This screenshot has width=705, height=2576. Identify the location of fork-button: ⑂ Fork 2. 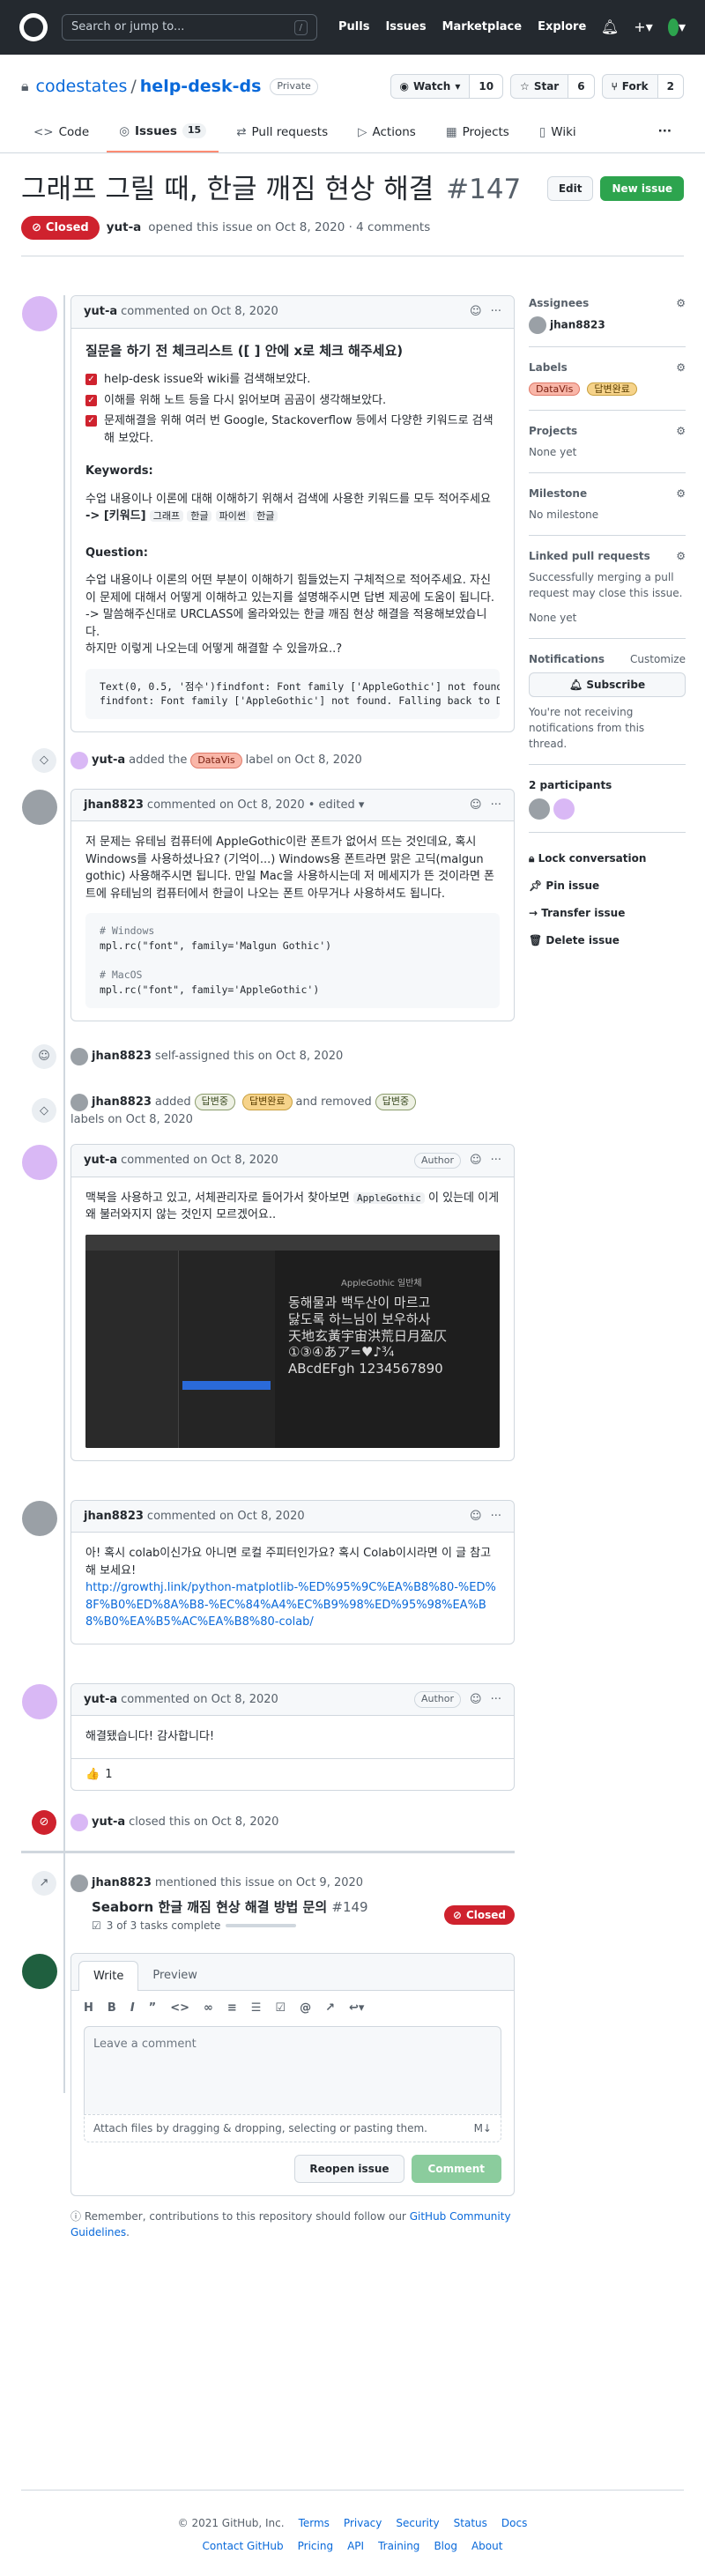
(643, 87).